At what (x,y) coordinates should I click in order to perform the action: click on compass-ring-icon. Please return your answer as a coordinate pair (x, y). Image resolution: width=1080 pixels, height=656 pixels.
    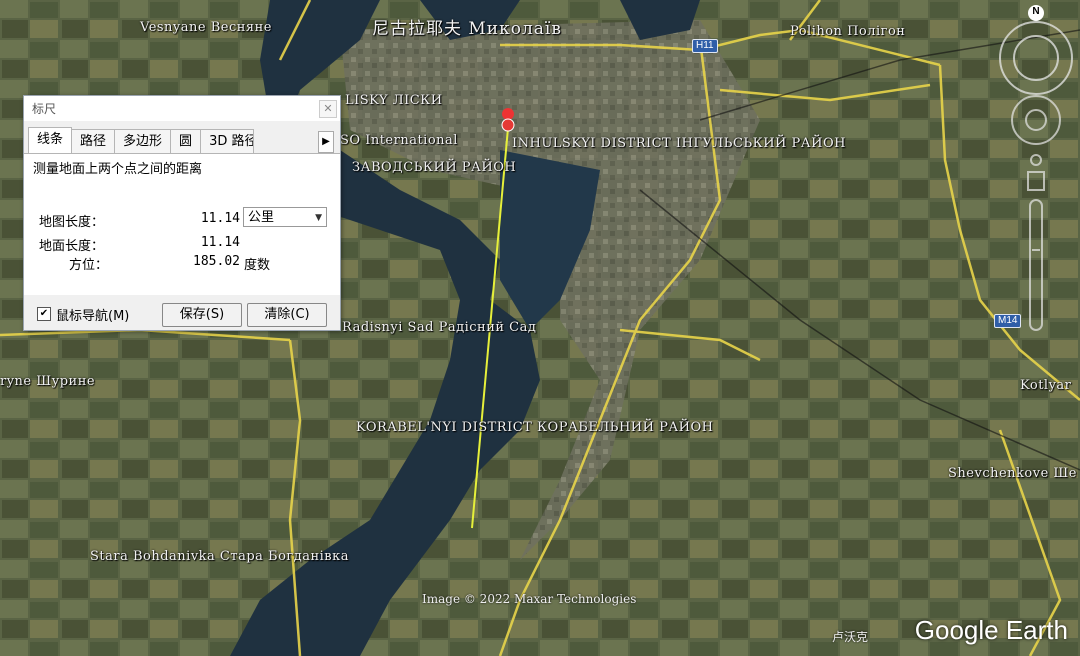
    Looking at the image, I should click on (1036, 58).